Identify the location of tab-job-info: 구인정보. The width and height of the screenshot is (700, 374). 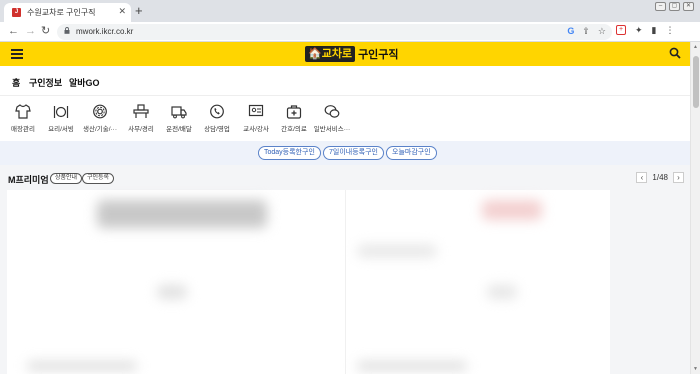
(45, 82).